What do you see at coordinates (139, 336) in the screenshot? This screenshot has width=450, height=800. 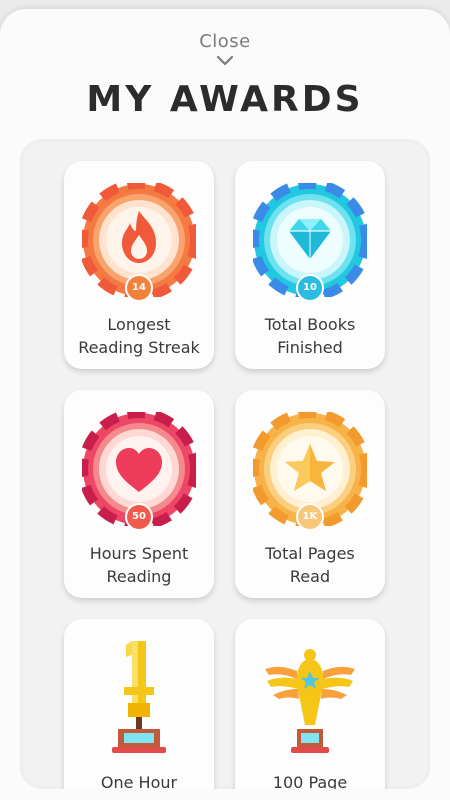 I see `award-label: Longest Reading Streak` at bounding box center [139, 336].